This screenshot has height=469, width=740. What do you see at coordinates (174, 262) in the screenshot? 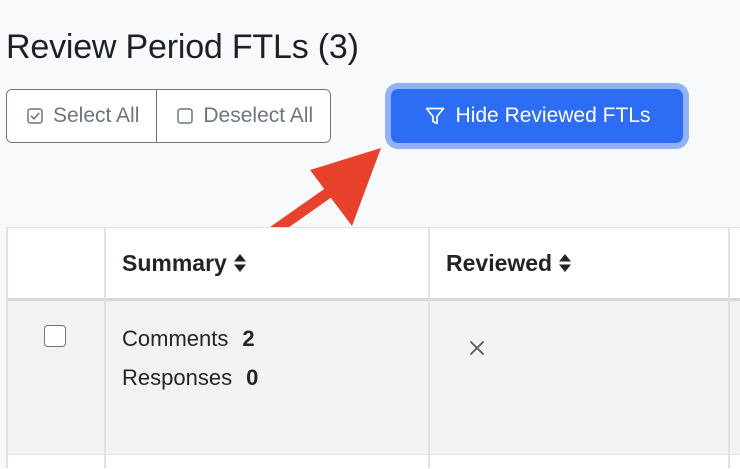
I see `column-header-label: Summary` at bounding box center [174, 262].